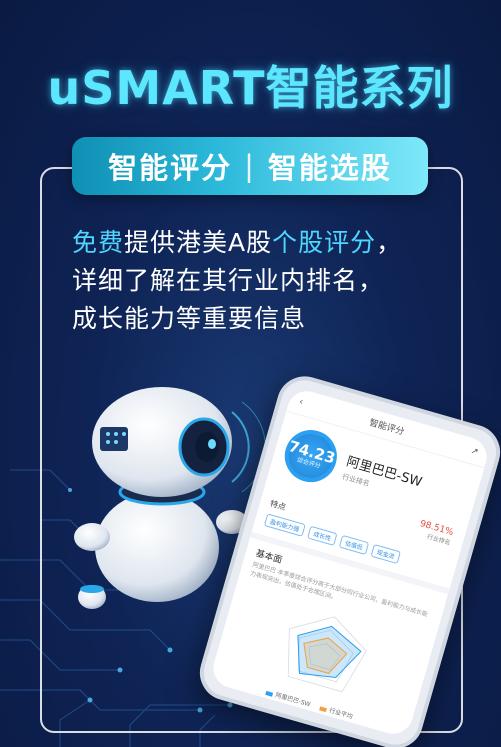 The width and height of the screenshot is (501, 747). What do you see at coordinates (389, 242) in the screenshot?
I see `description-comma: ，` at bounding box center [389, 242].